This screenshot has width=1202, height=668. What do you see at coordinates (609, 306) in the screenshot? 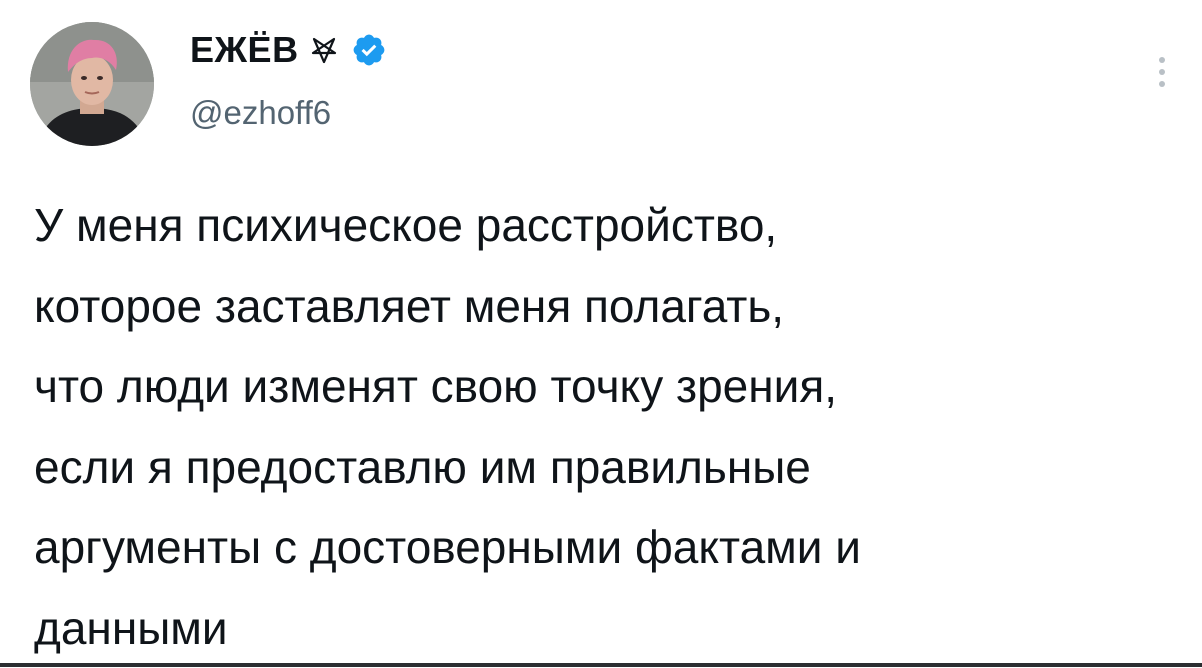
I see `tweet-text-line: которое заставляет меня полагать,` at bounding box center [609, 306].